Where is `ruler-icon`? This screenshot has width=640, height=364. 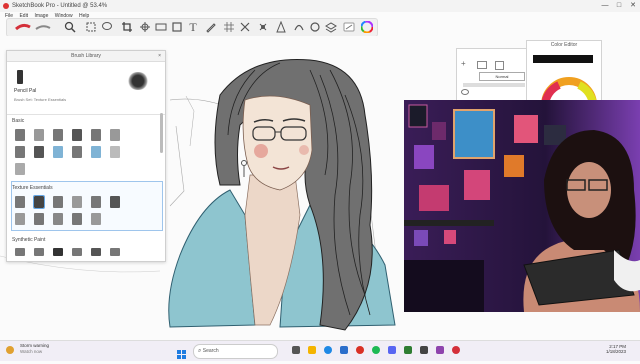
ruler-icon is located at coordinates (161, 27).